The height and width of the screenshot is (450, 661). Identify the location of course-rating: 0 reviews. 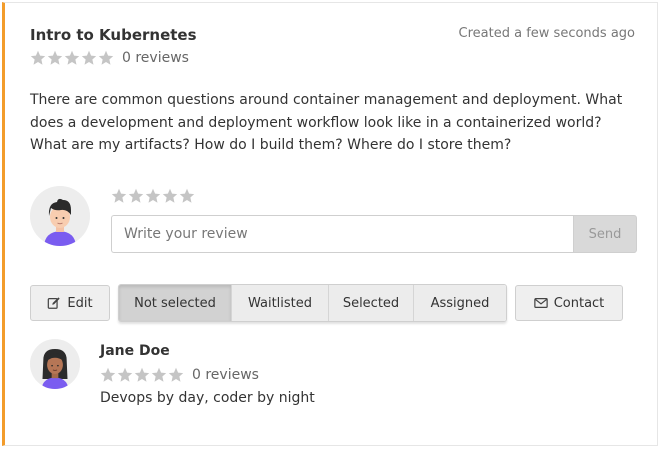
(109, 58).